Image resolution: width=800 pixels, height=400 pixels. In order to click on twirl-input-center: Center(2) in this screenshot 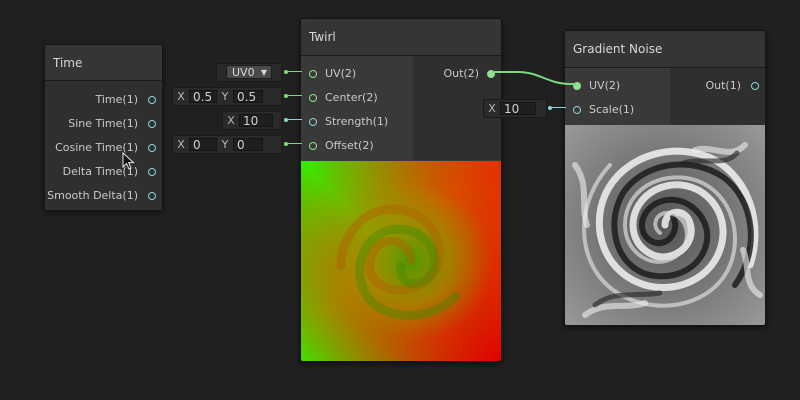, I will do `click(343, 98)`.